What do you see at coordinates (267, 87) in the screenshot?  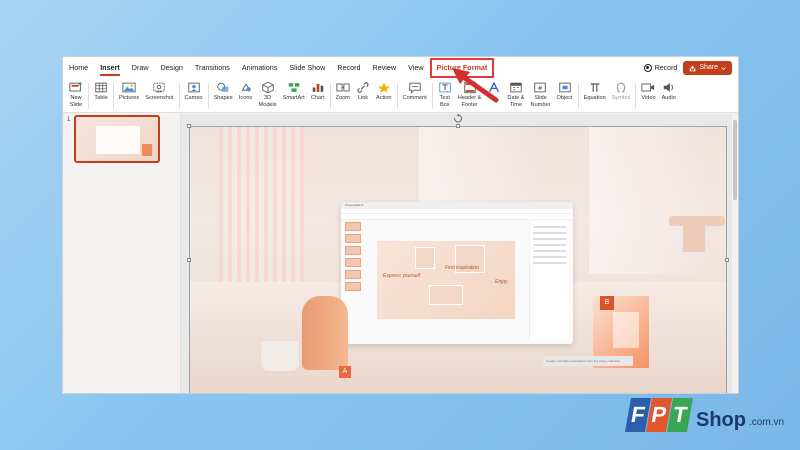 I see `3d-models-icon` at bounding box center [267, 87].